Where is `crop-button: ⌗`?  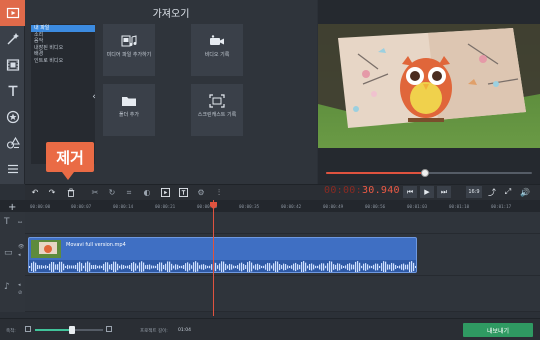
crop-button: ⌗ is located at coordinates (129, 192).